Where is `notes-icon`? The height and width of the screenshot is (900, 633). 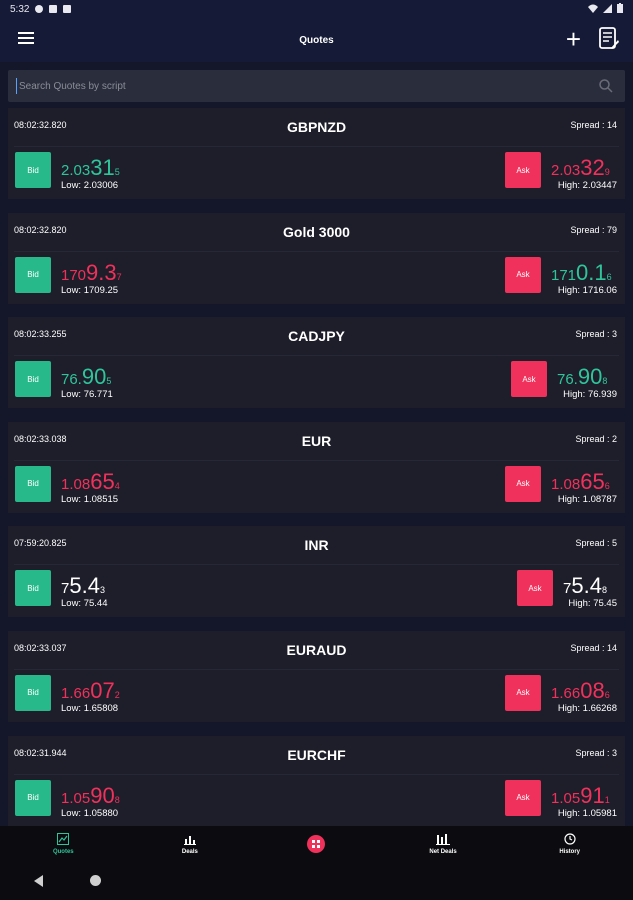
notes-icon is located at coordinates (609, 41).